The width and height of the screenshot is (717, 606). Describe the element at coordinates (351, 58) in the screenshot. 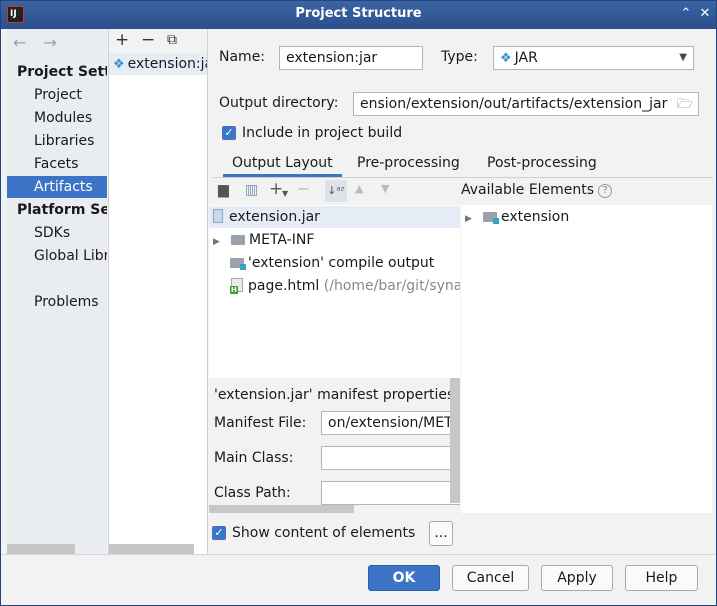

I see `name-input: extension:jar` at that location.